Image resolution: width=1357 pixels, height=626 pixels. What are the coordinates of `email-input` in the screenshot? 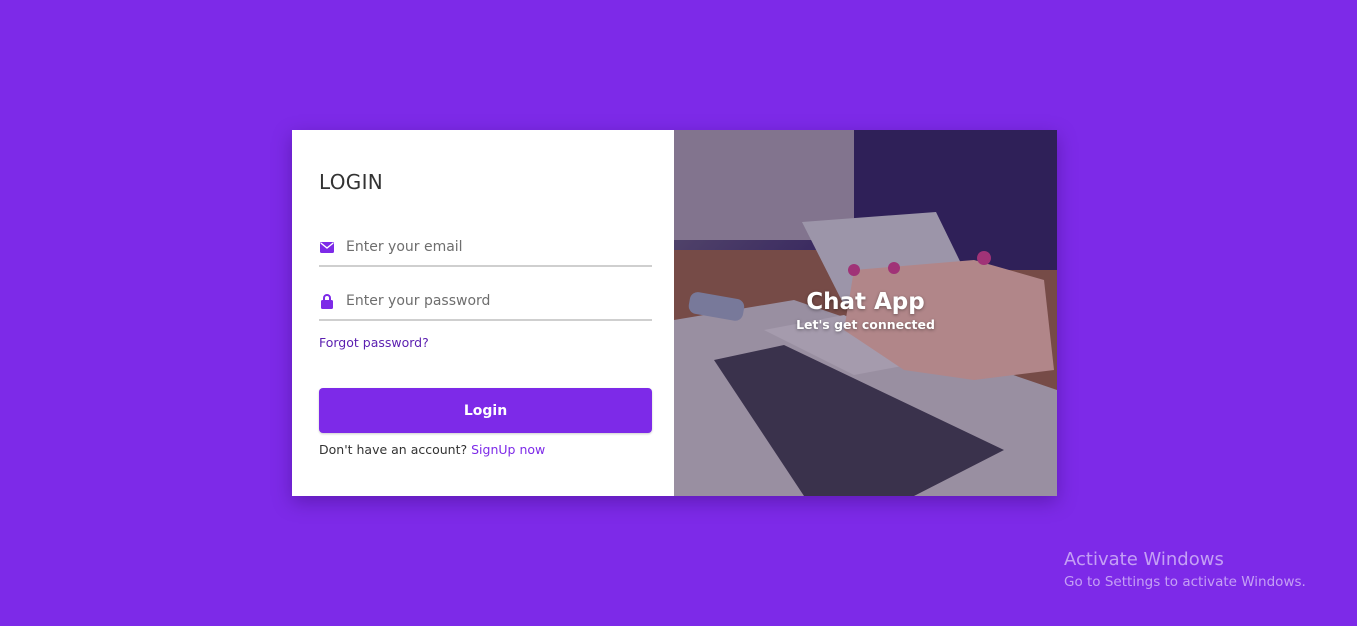 It's located at (491, 247).